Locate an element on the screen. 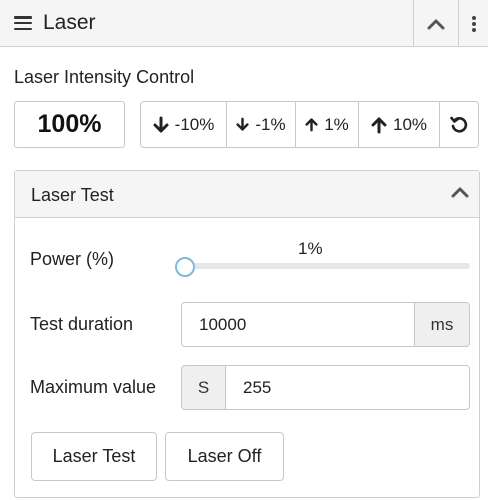 This screenshot has height=500, width=488. decrease-1-button: -1% is located at coordinates (261, 124).